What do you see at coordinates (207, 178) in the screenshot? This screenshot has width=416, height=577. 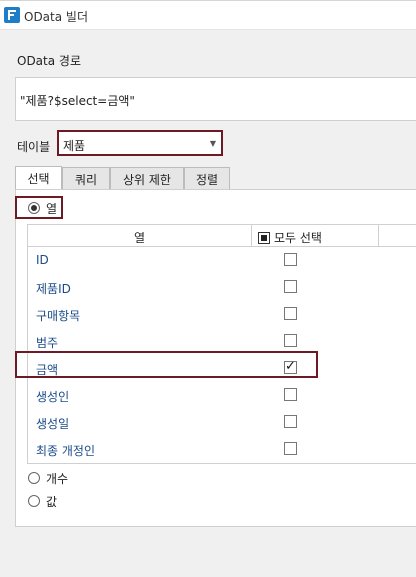 I see `tab-sort: 정렬` at bounding box center [207, 178].